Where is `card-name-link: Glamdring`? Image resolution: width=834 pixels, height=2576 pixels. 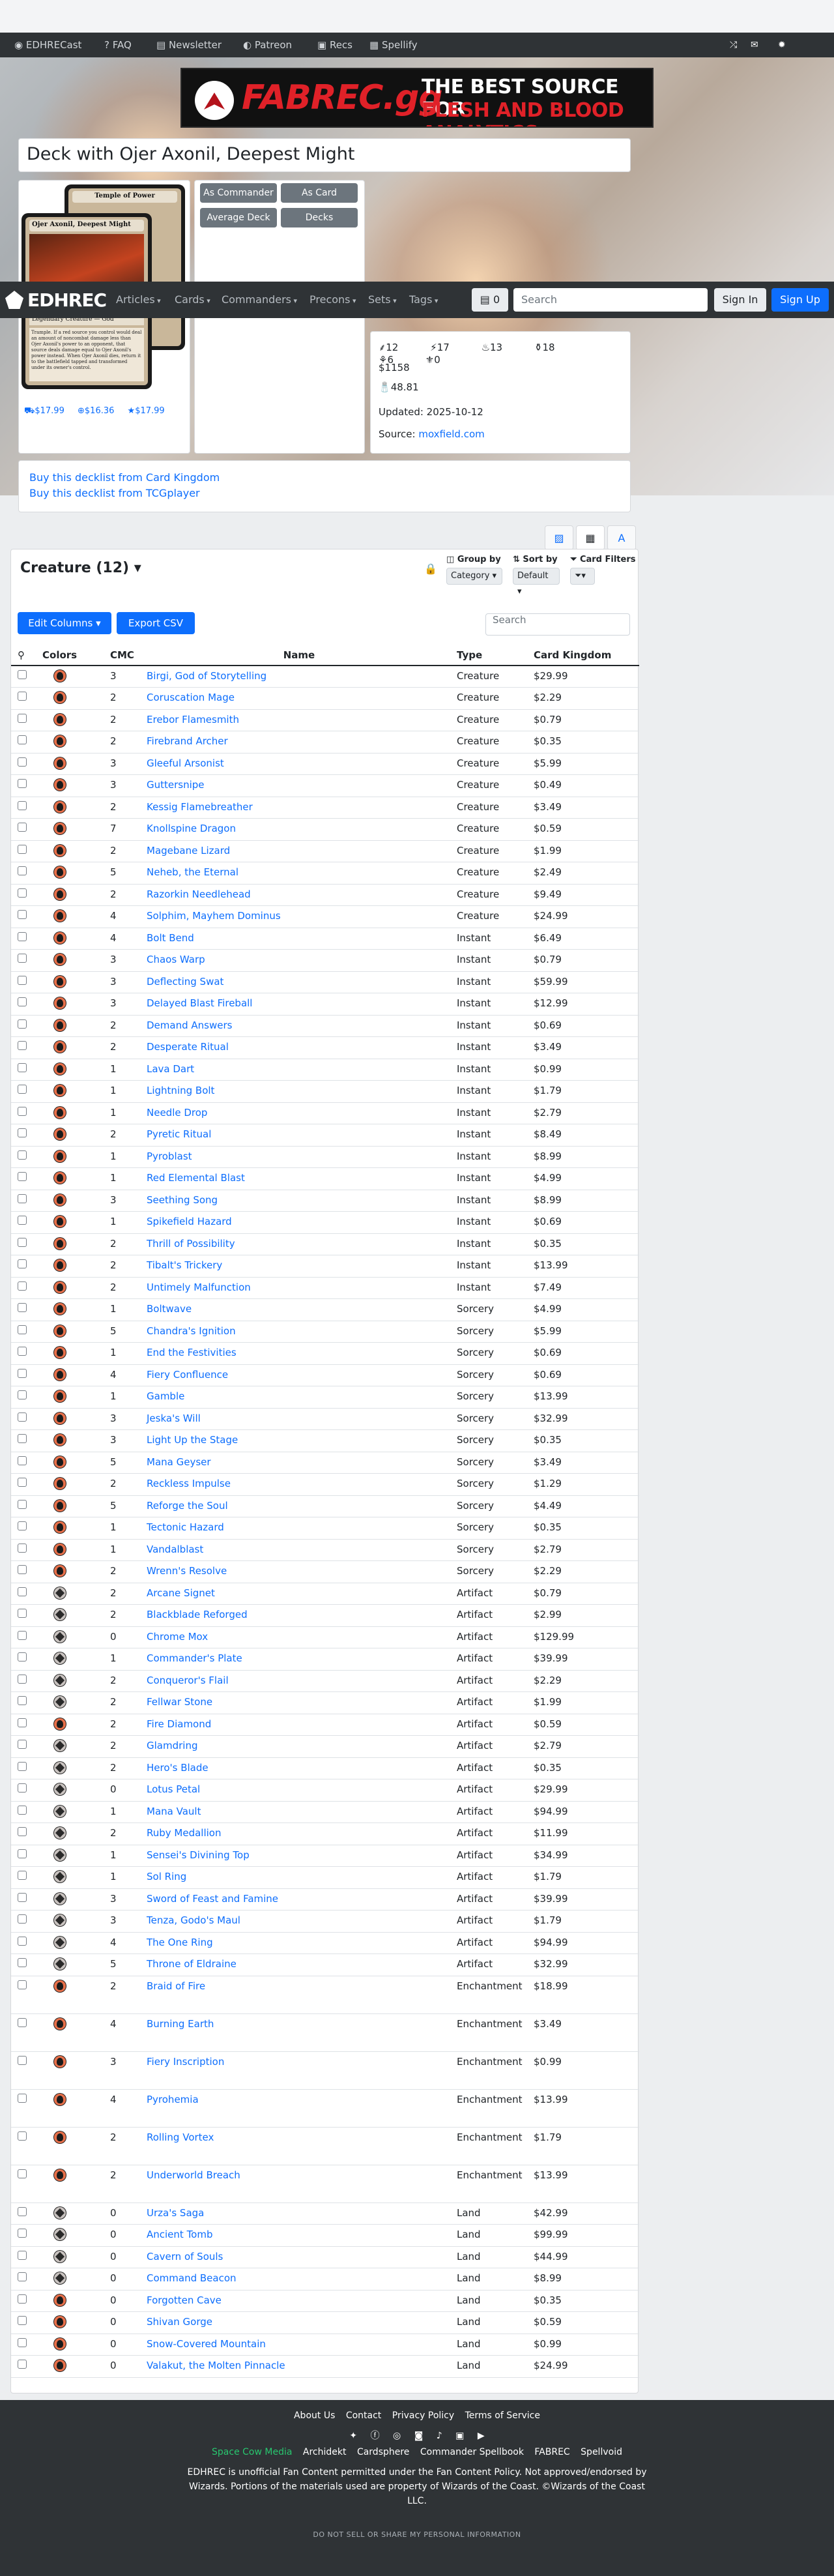
card-name-link: Glamdring is located at coordinates (172, 1746).